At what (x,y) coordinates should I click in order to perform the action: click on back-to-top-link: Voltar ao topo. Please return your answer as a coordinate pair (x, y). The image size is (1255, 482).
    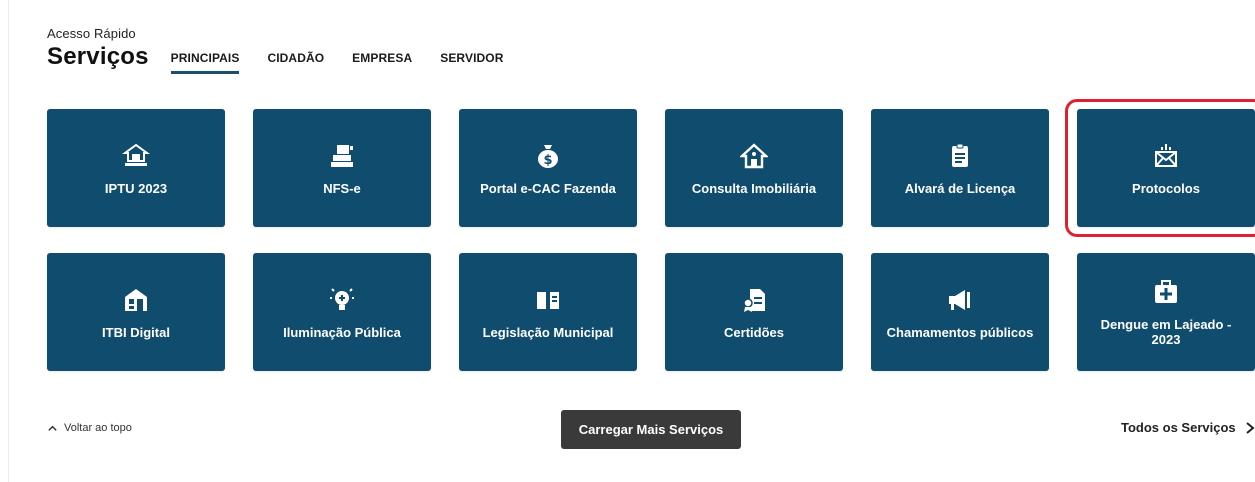
    Looking at the image, I should click on (89, 428).